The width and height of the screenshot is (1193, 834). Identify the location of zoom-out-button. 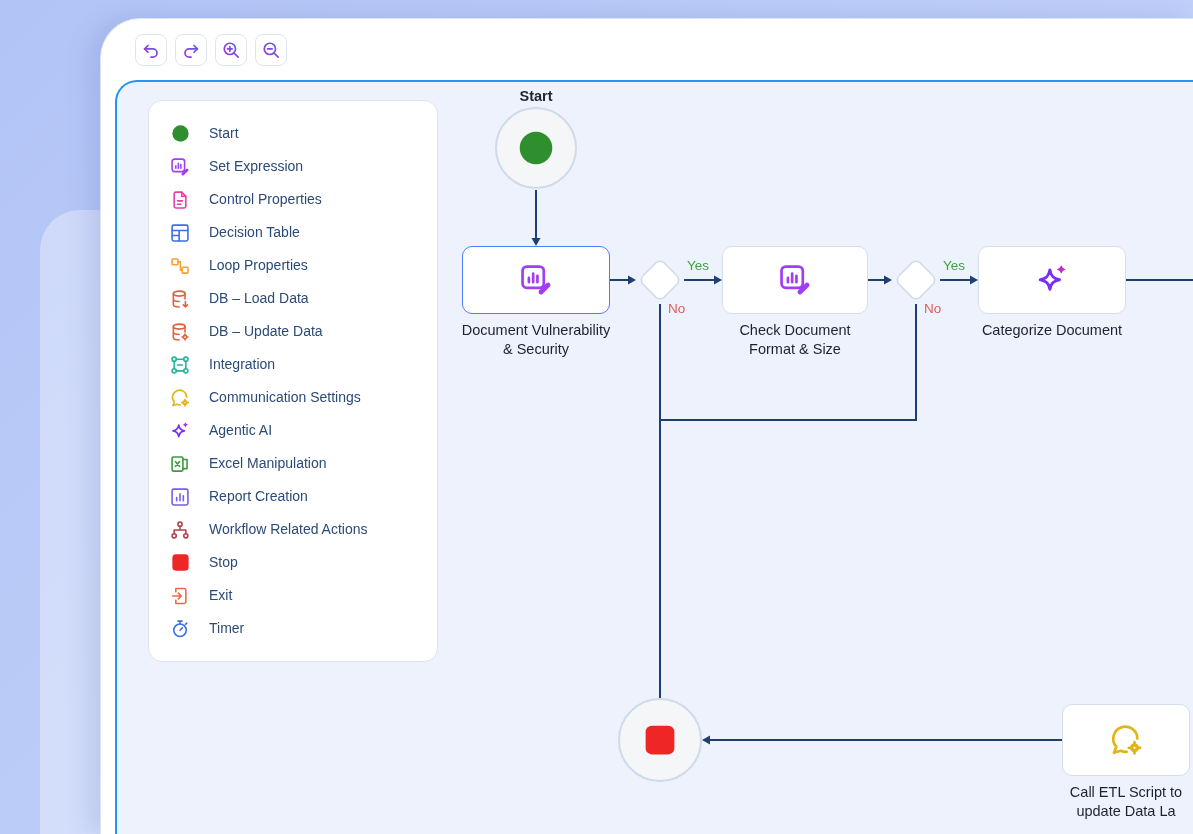
(271, 49).